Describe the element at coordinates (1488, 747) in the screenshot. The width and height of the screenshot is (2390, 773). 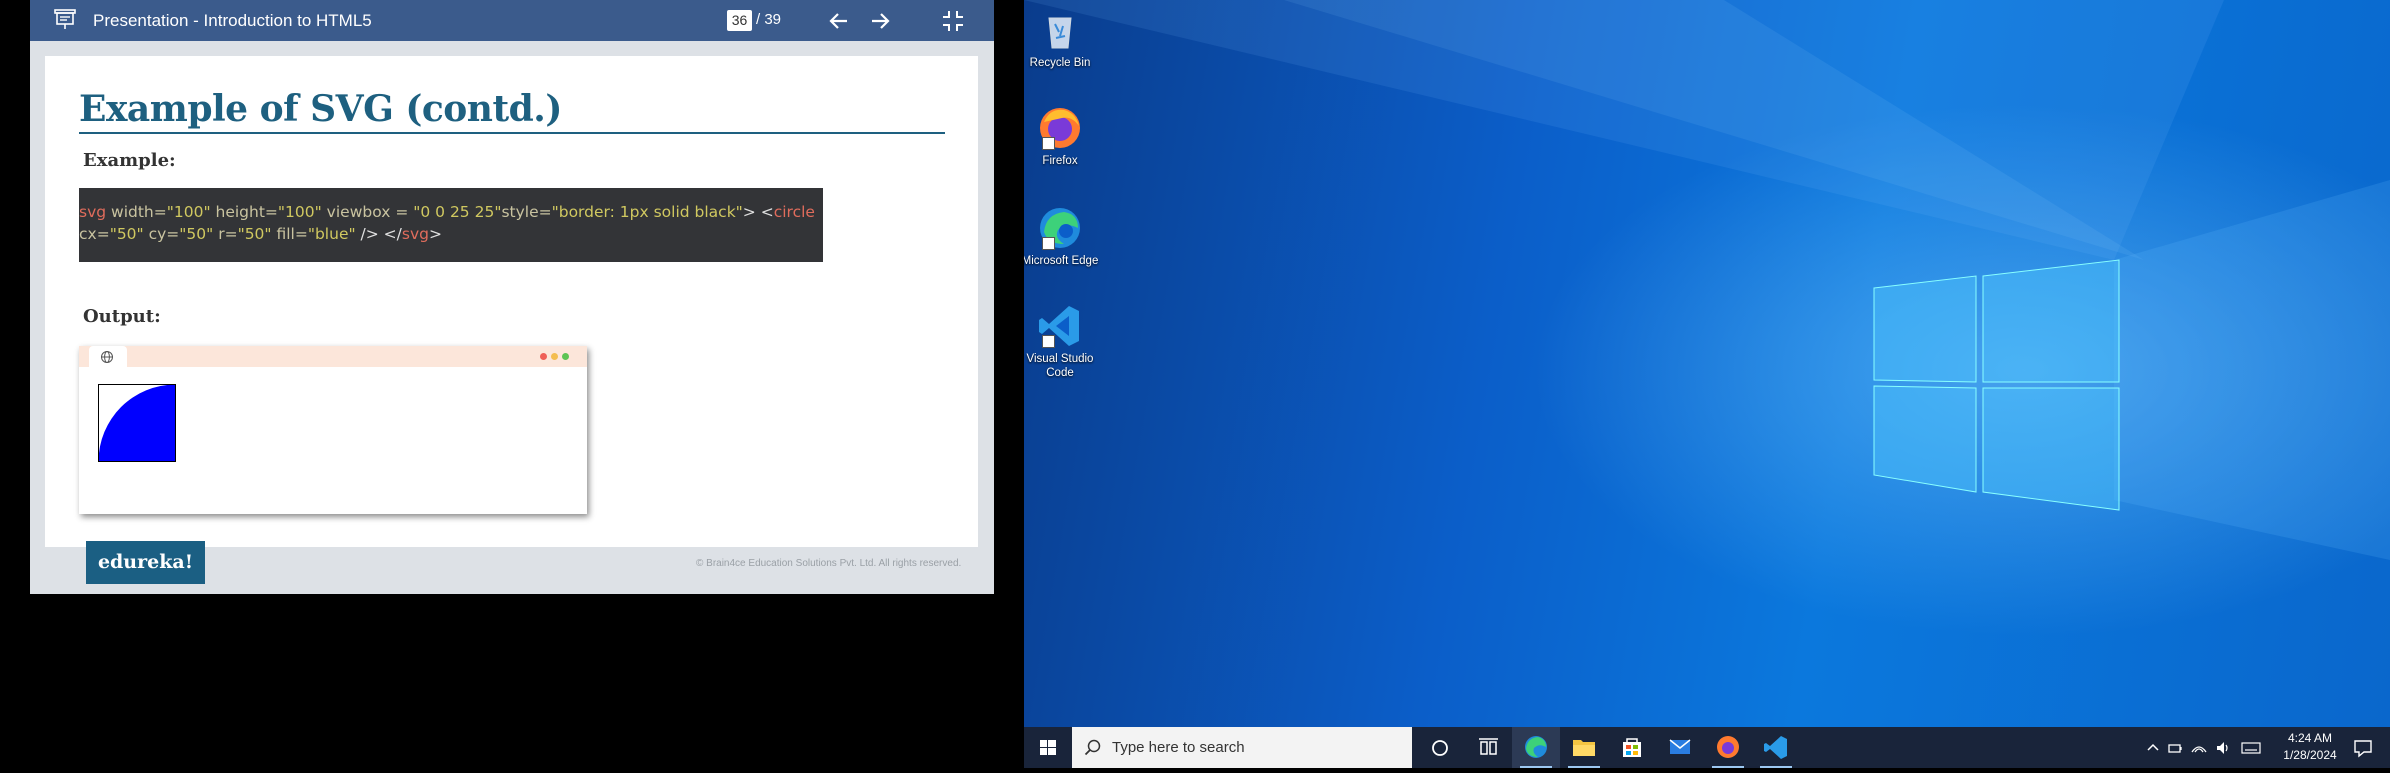
I see `task-view-button` at that location.